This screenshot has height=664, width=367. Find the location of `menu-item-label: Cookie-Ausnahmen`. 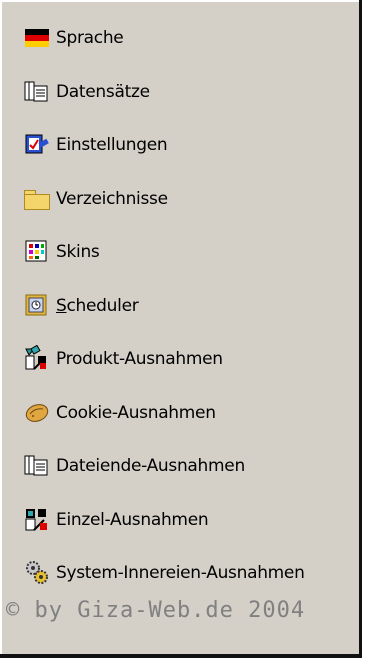

menu-item-label: Cookie-Ausnahmen is located at coordinates (136, 412).